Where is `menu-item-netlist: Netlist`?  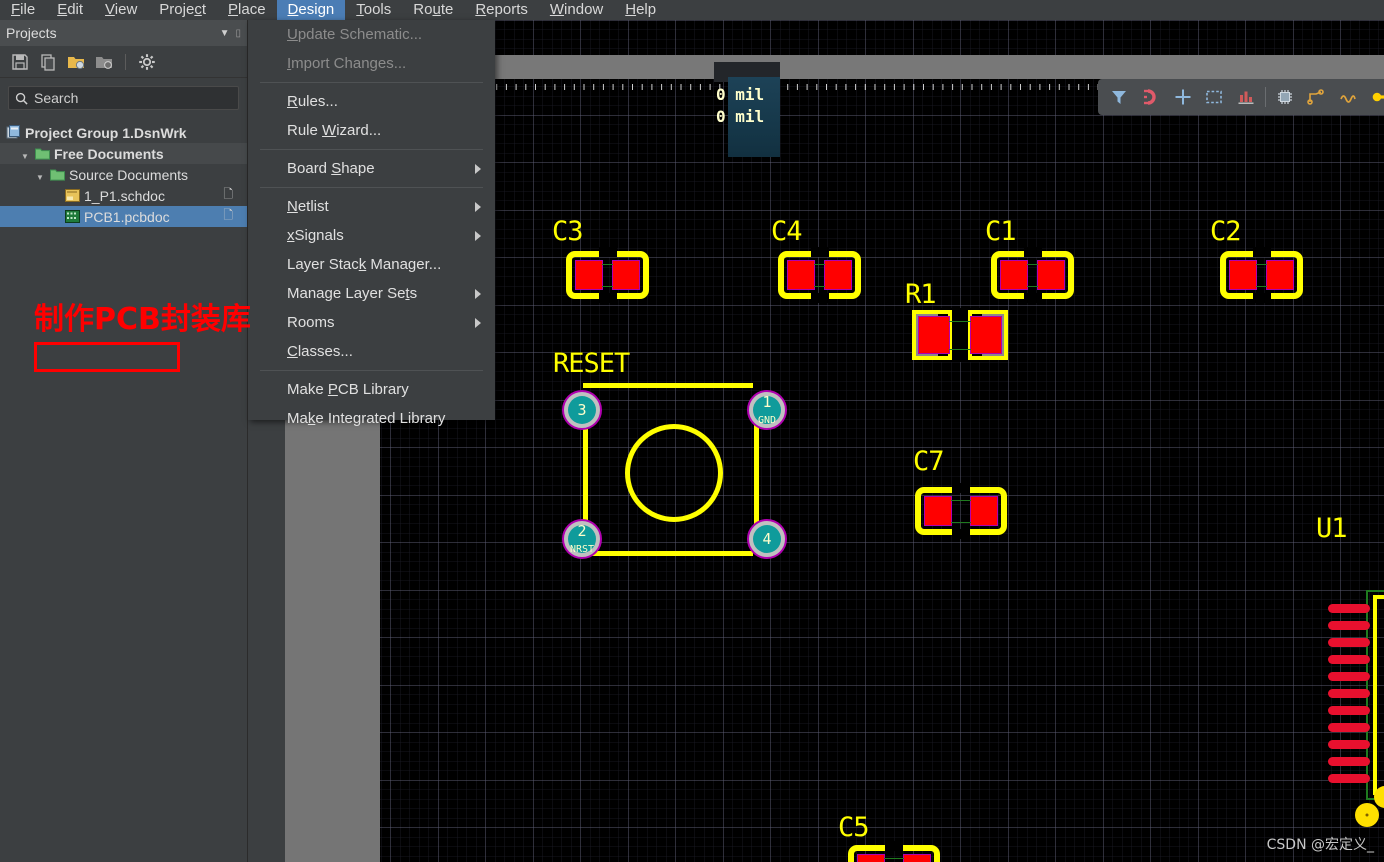
menu-item-netlist: Netlist is located at coordinates (371, 206).